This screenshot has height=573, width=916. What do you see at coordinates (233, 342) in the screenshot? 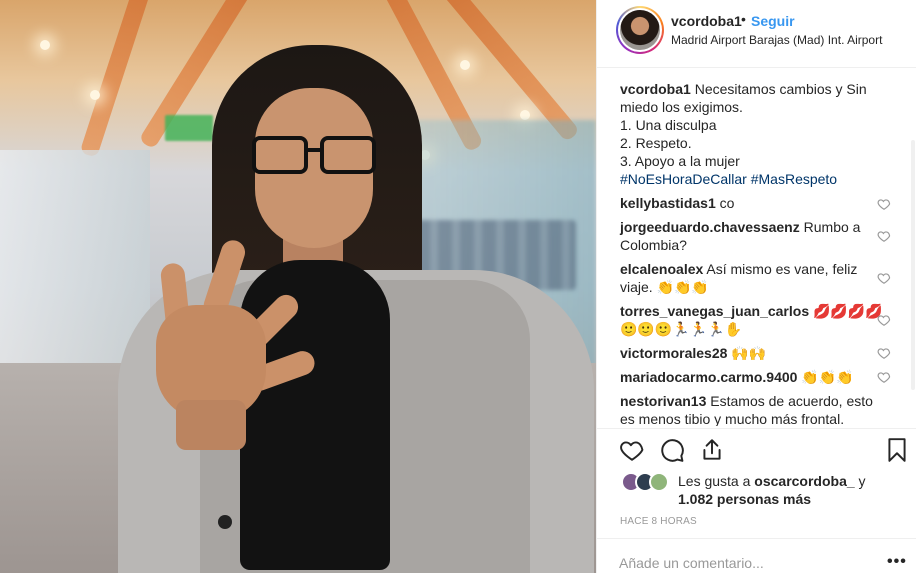
I see `raised-hand` at bounding box center [233, 342].